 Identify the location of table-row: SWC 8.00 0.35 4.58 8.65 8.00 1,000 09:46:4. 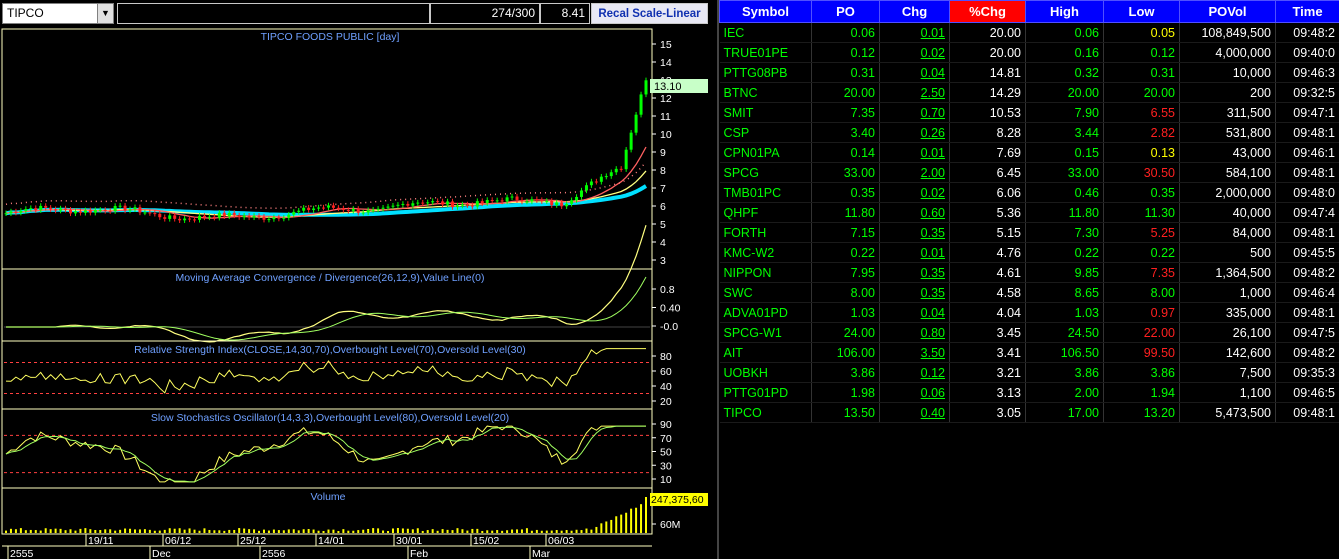
(1029, 292).